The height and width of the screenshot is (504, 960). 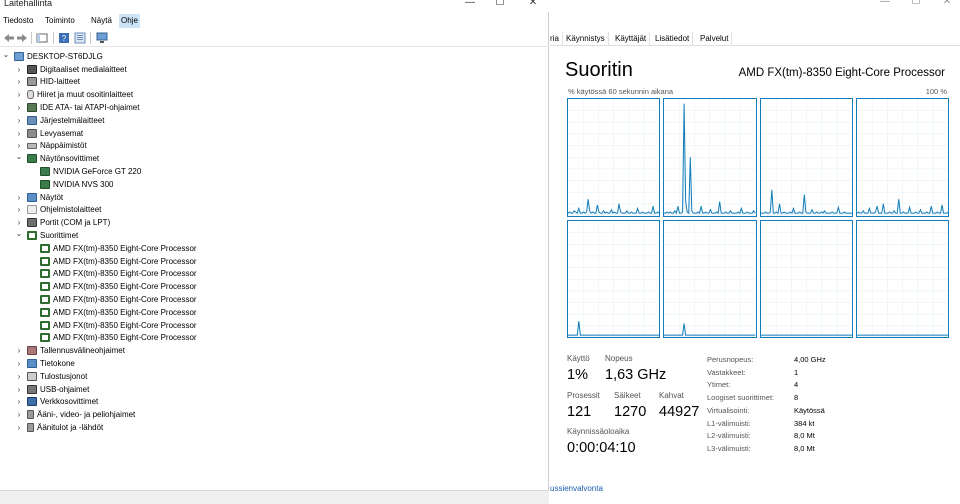 What do you see at coordinates (586, 39) in the screenshot?
I see `tab-startup: Käynnistys` at bounding box center [586, 39].